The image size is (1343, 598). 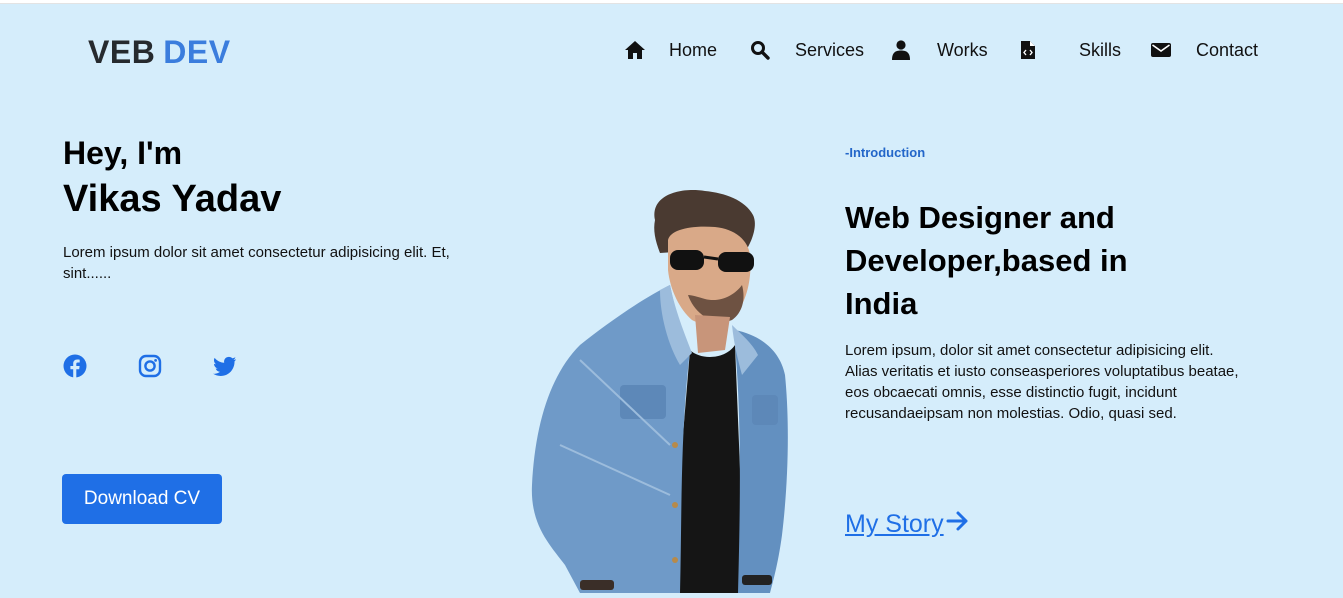 What do you see at coordinates (894, 524) in the screenshot?
I see `my-story-label: My Story` at bounding box center [894, 524].